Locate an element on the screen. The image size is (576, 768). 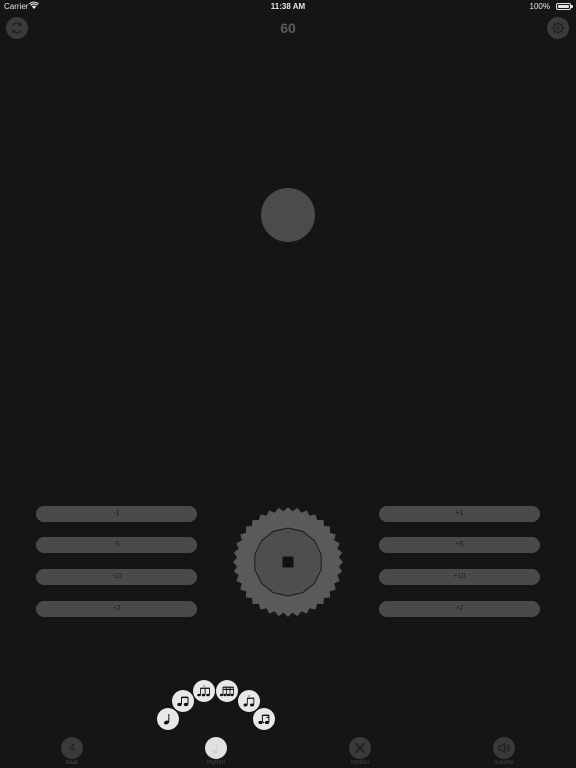
decrease-10-button: -10 is located at coordinates (116, 577).